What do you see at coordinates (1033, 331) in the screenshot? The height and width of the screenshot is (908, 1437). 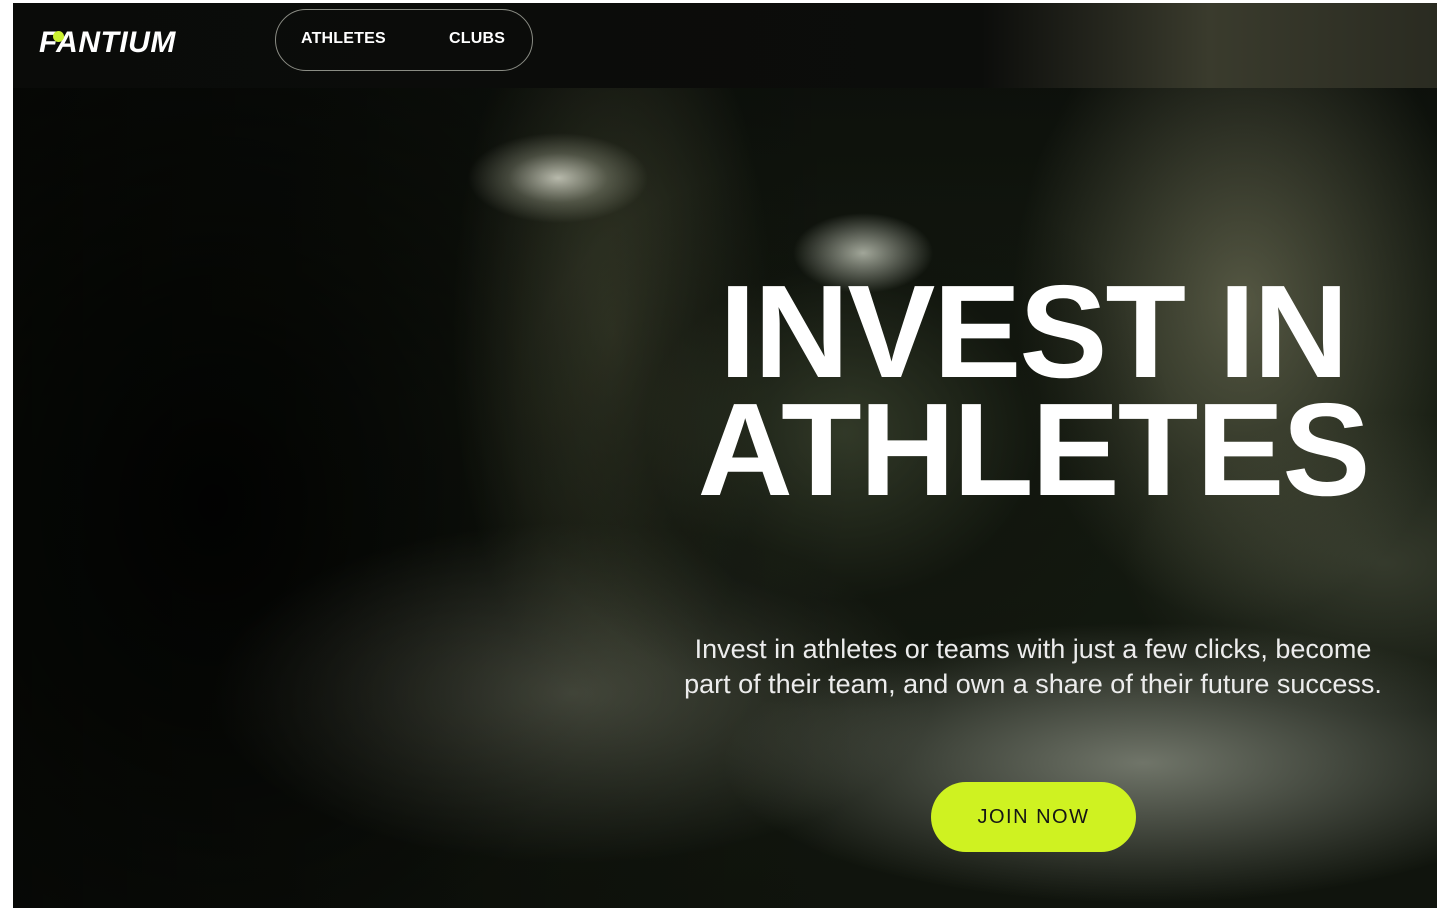 I see `hero-headline-line1: INVEST IN` at bounding box center [1033, 331].